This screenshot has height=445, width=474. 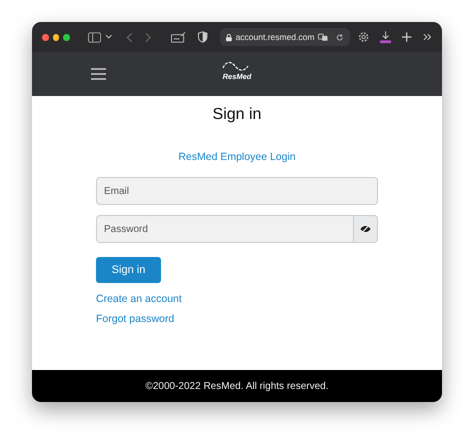 I want to click on reload-icon, so click(x=340, y=37).